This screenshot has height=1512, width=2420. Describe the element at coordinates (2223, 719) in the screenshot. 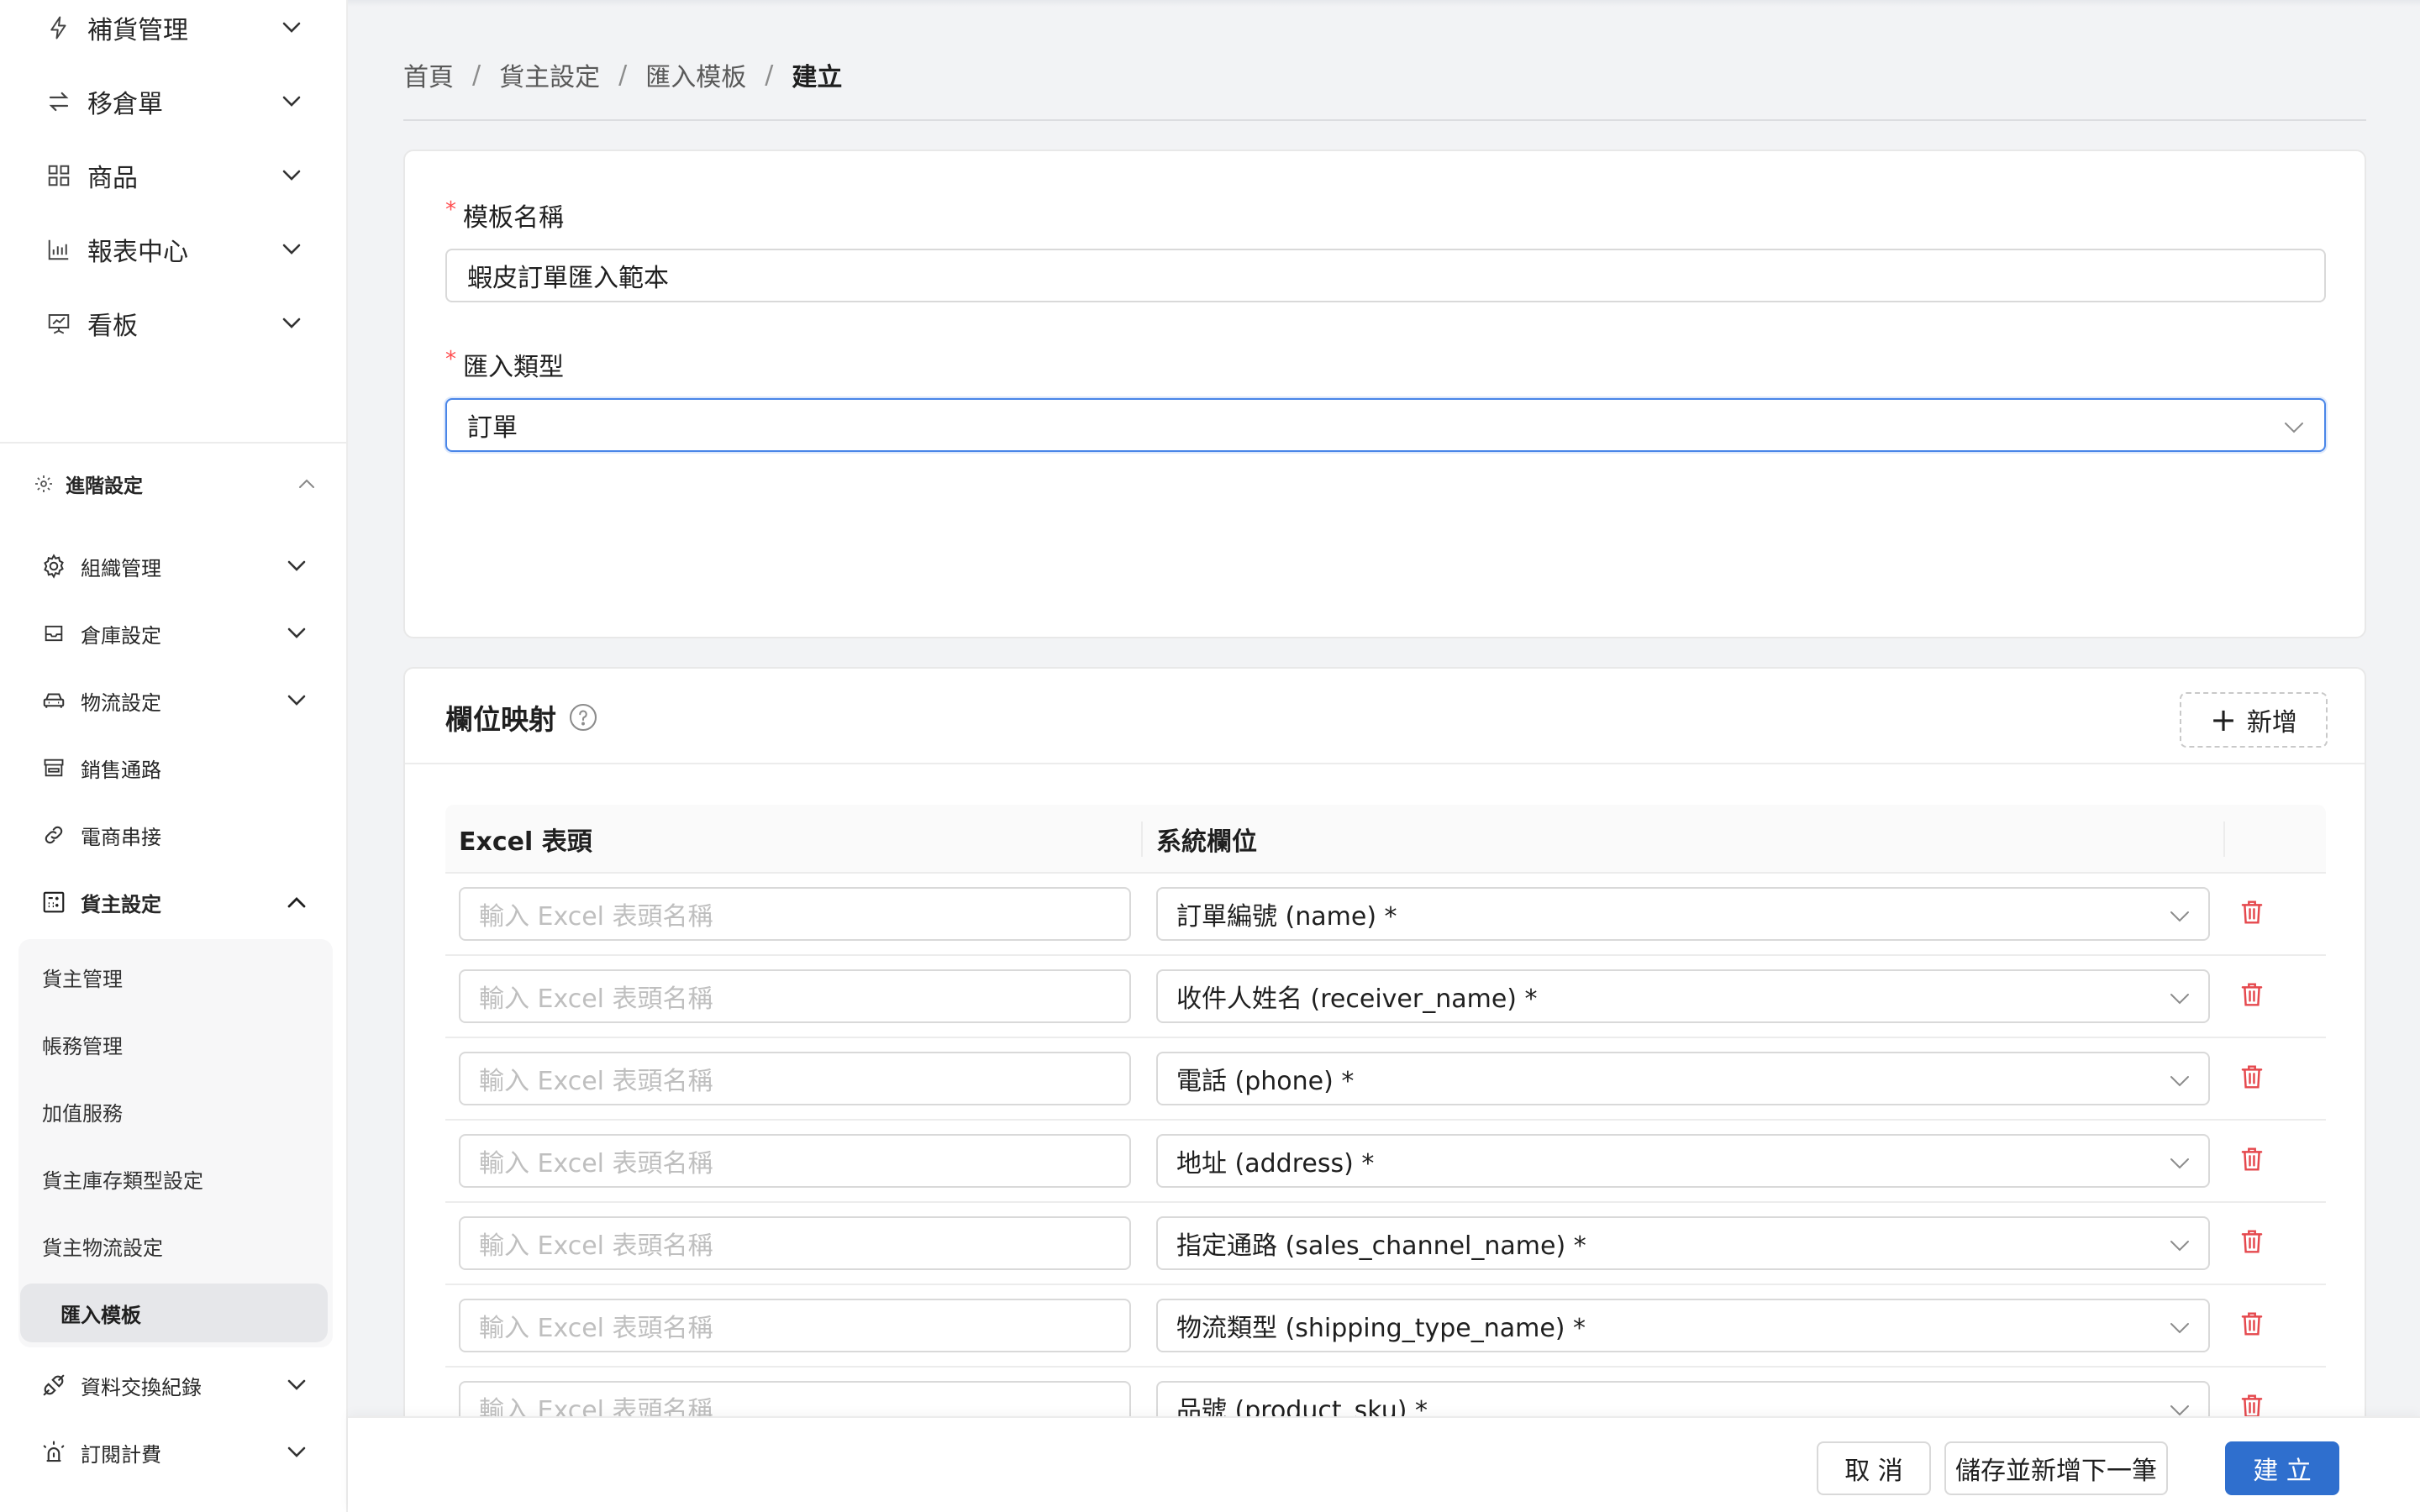

I see `plus-icon: +` at that location.